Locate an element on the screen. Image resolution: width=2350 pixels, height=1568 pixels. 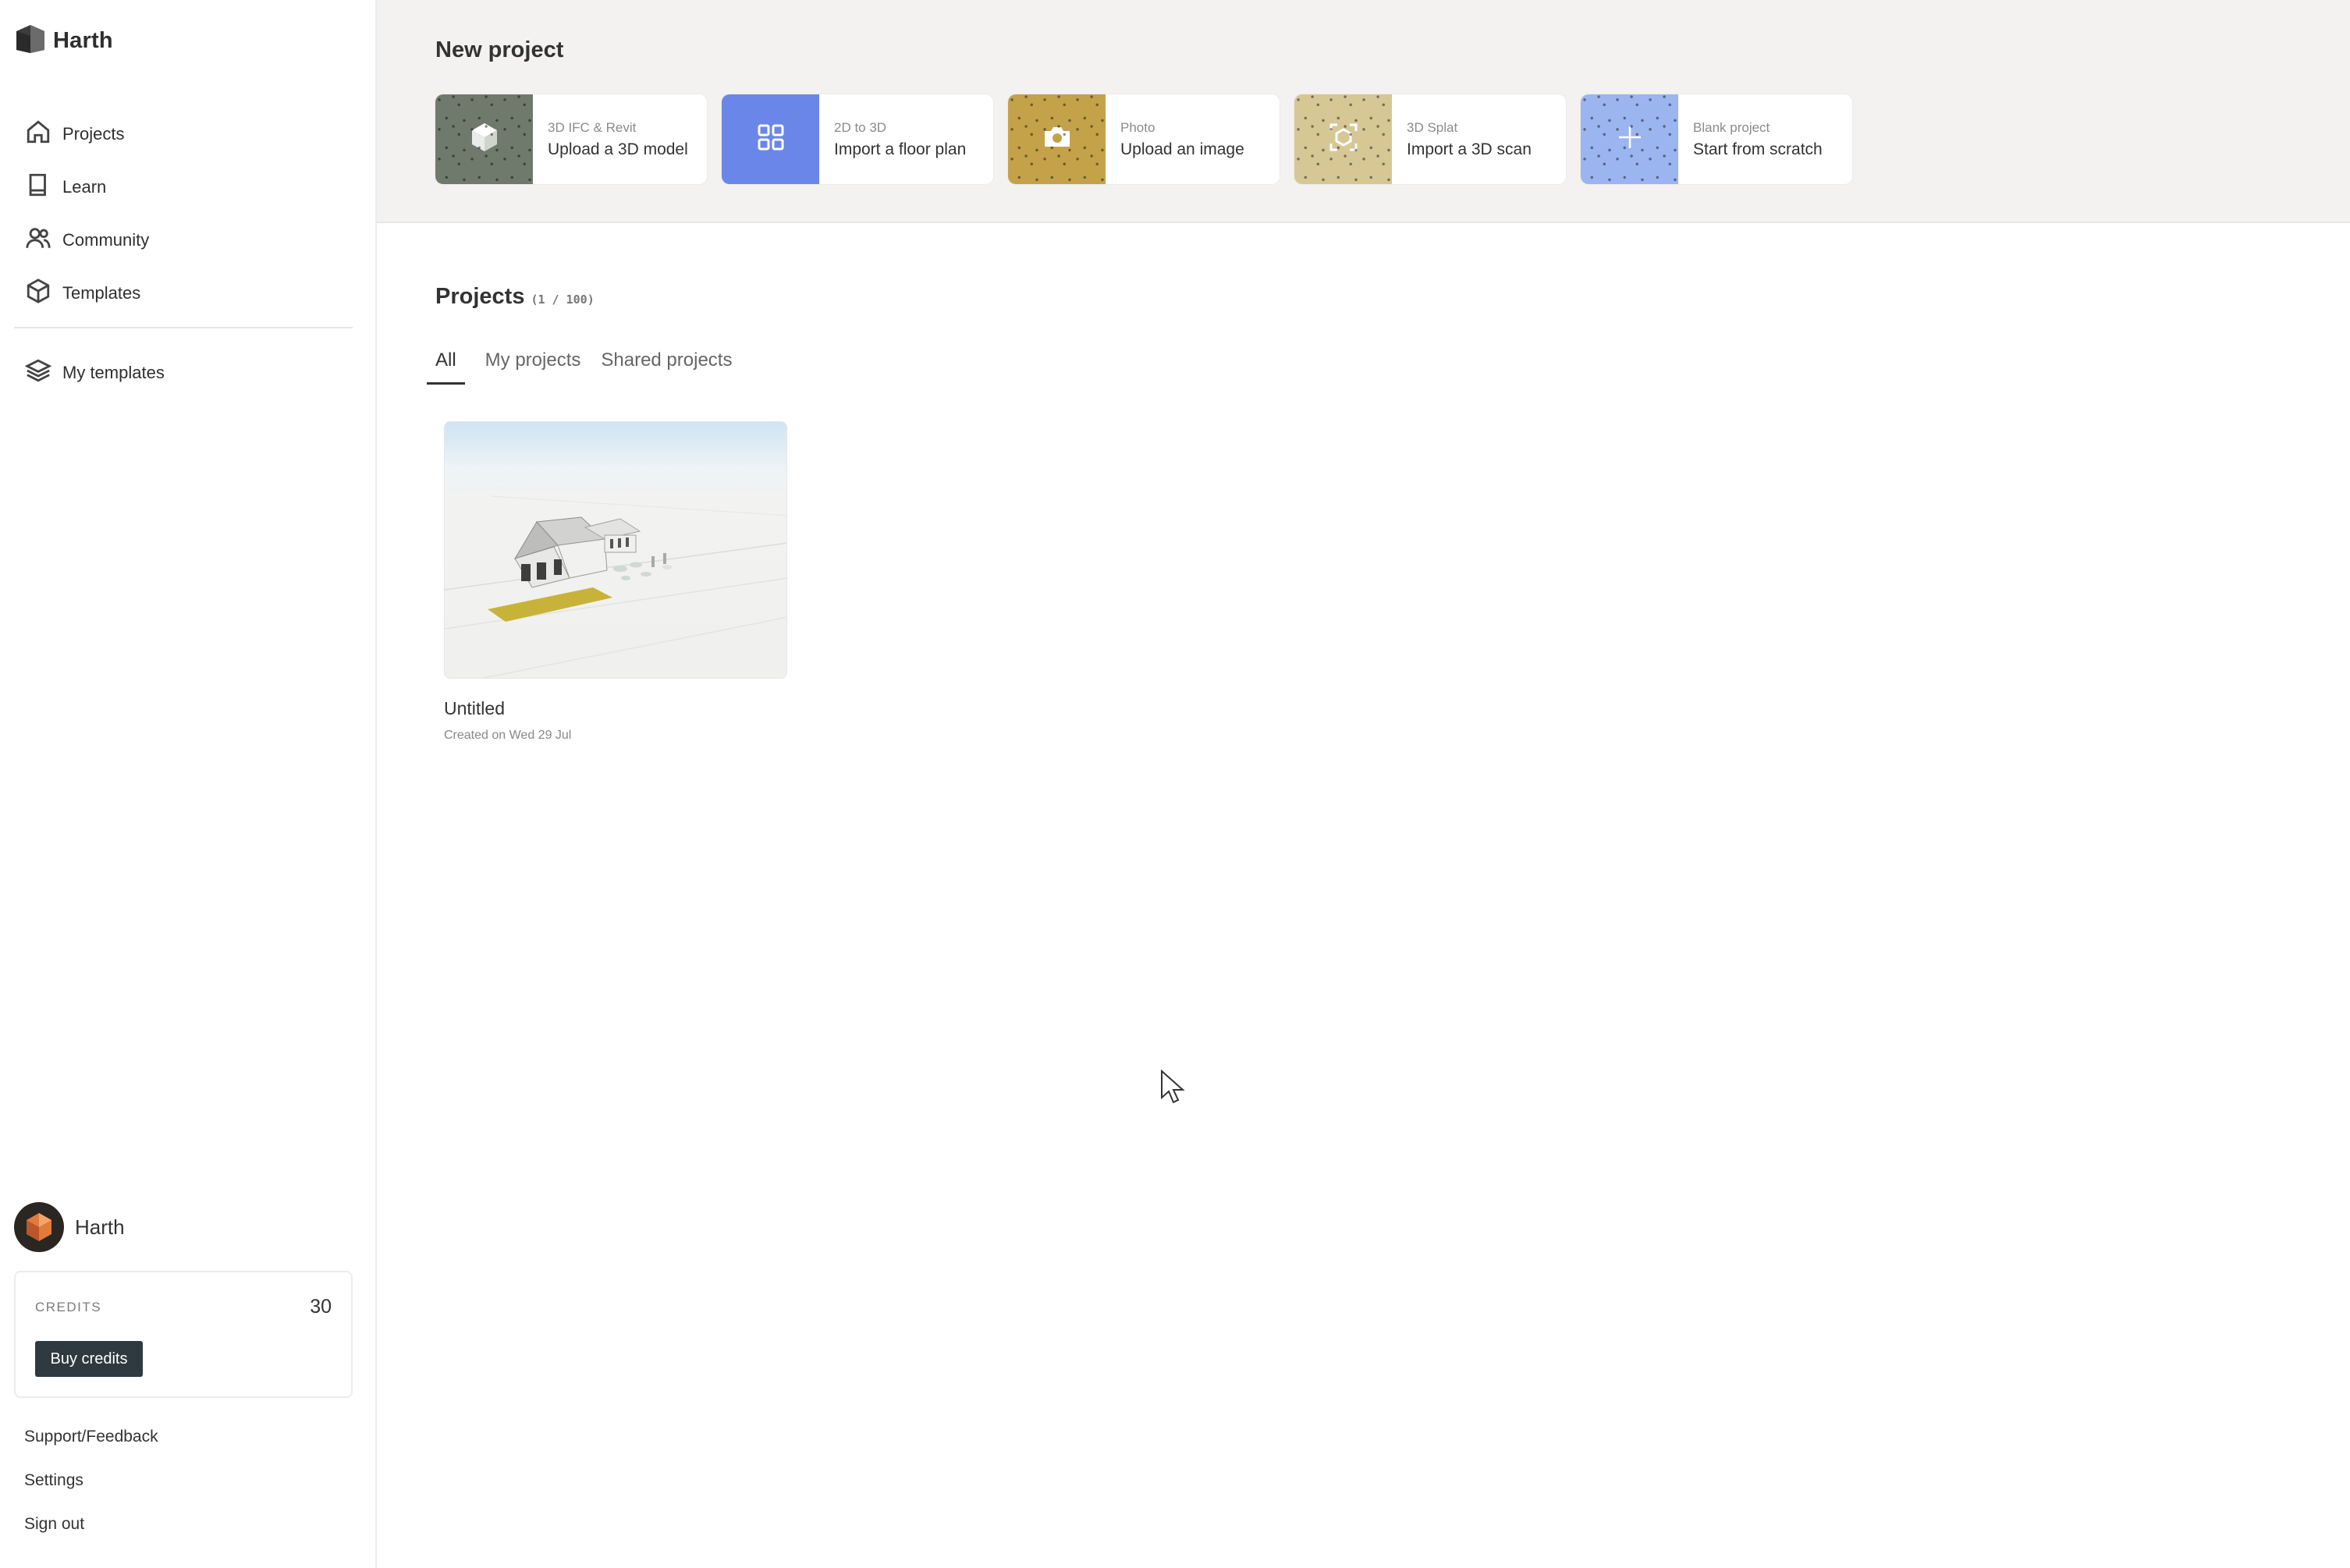
house-model-image is located at coordinates (615, 586).